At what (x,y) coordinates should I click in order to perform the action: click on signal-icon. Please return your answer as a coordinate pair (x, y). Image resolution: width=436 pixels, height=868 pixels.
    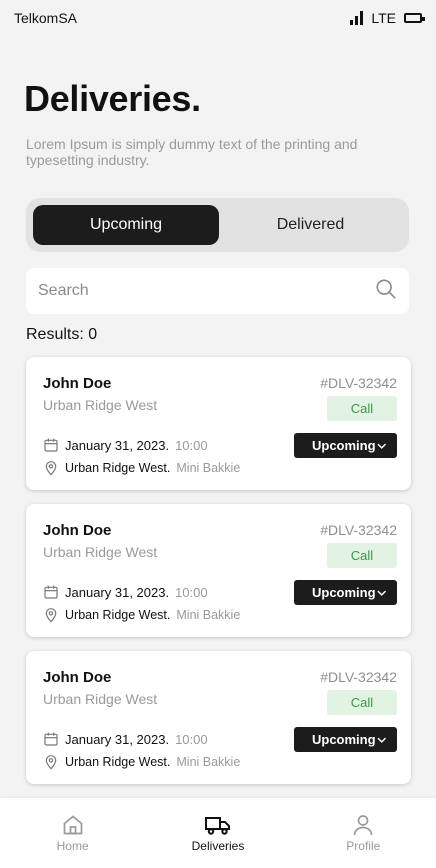
    Looking at the image, I should click on (357, 18).